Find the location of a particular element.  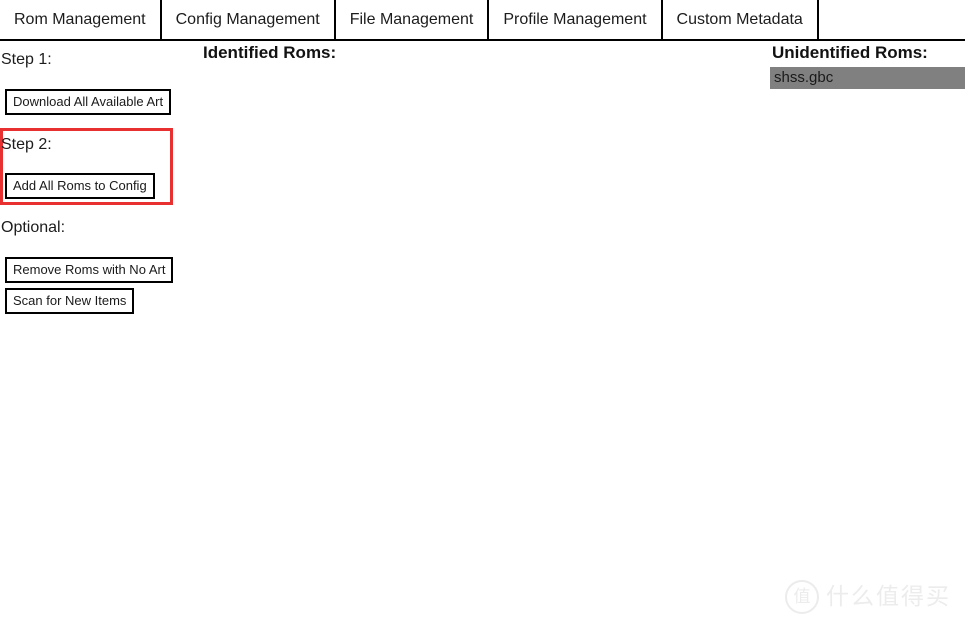

add-all-roms-to-config-button: Add All Roms to Config is located at coordinates (80, 186).